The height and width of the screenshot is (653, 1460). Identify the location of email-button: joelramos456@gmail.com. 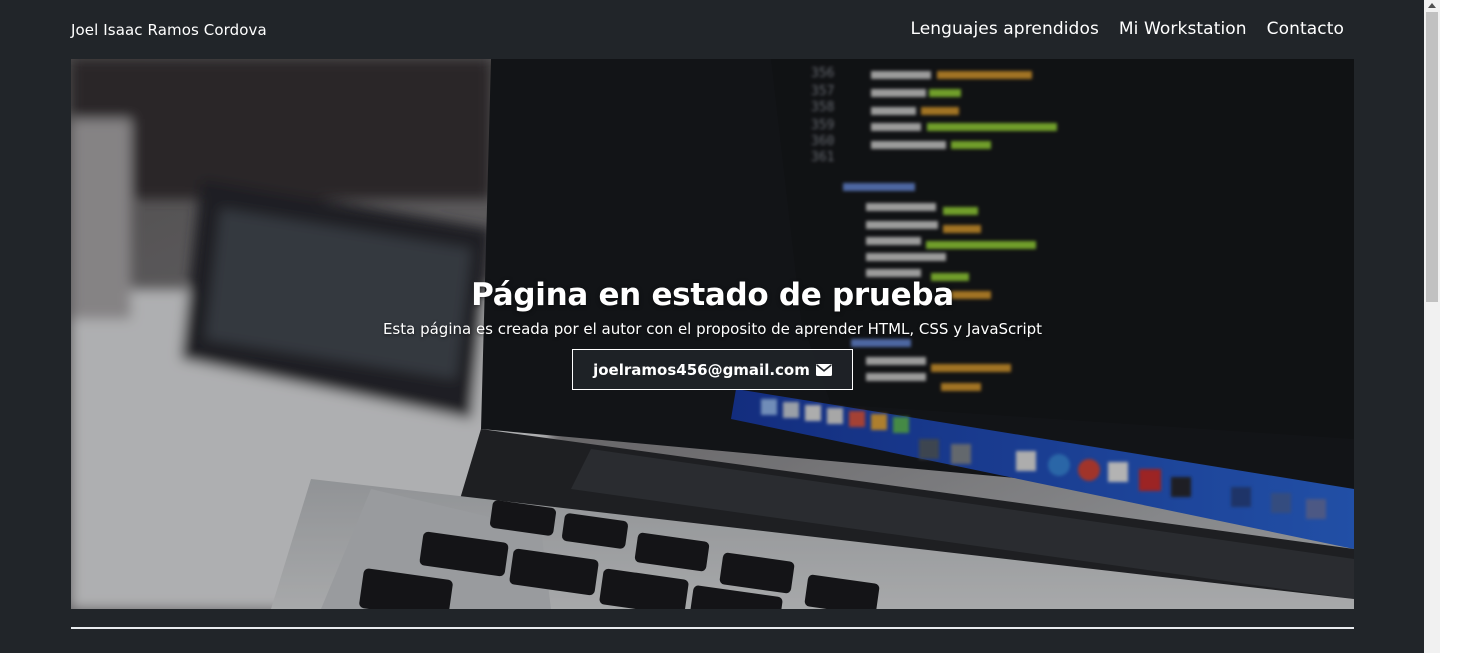
(712, 369).